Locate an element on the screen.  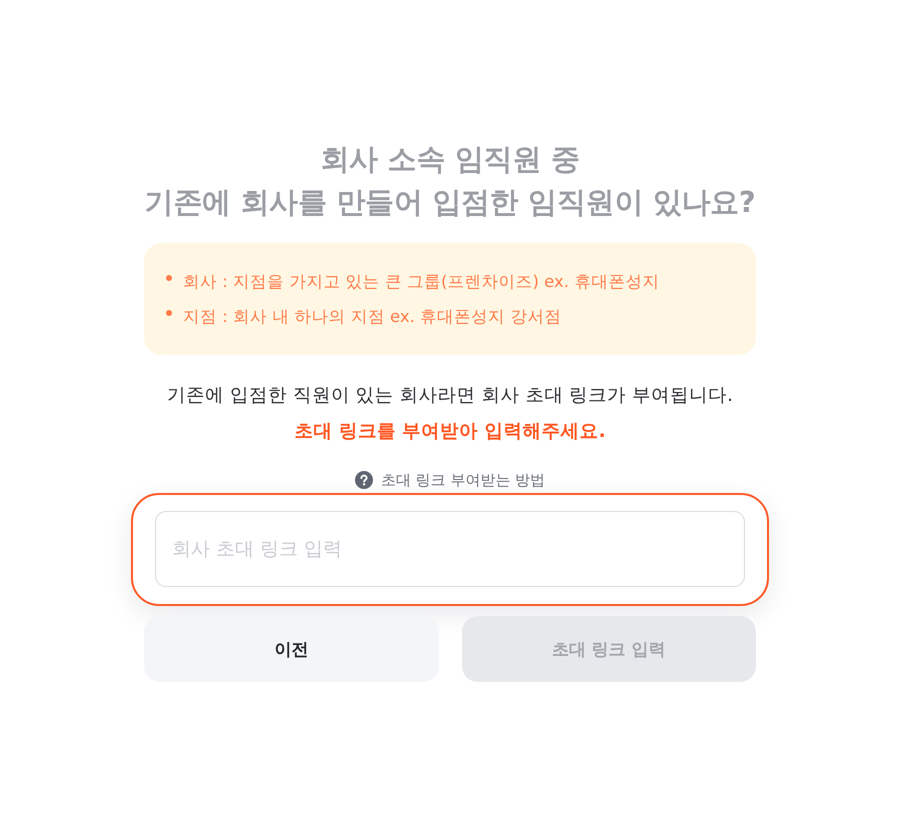
info-text: 지점 : 회사 내 하나의 지점 ex. 휴대폰성지 강서점 is located at coordinates (372, 317).